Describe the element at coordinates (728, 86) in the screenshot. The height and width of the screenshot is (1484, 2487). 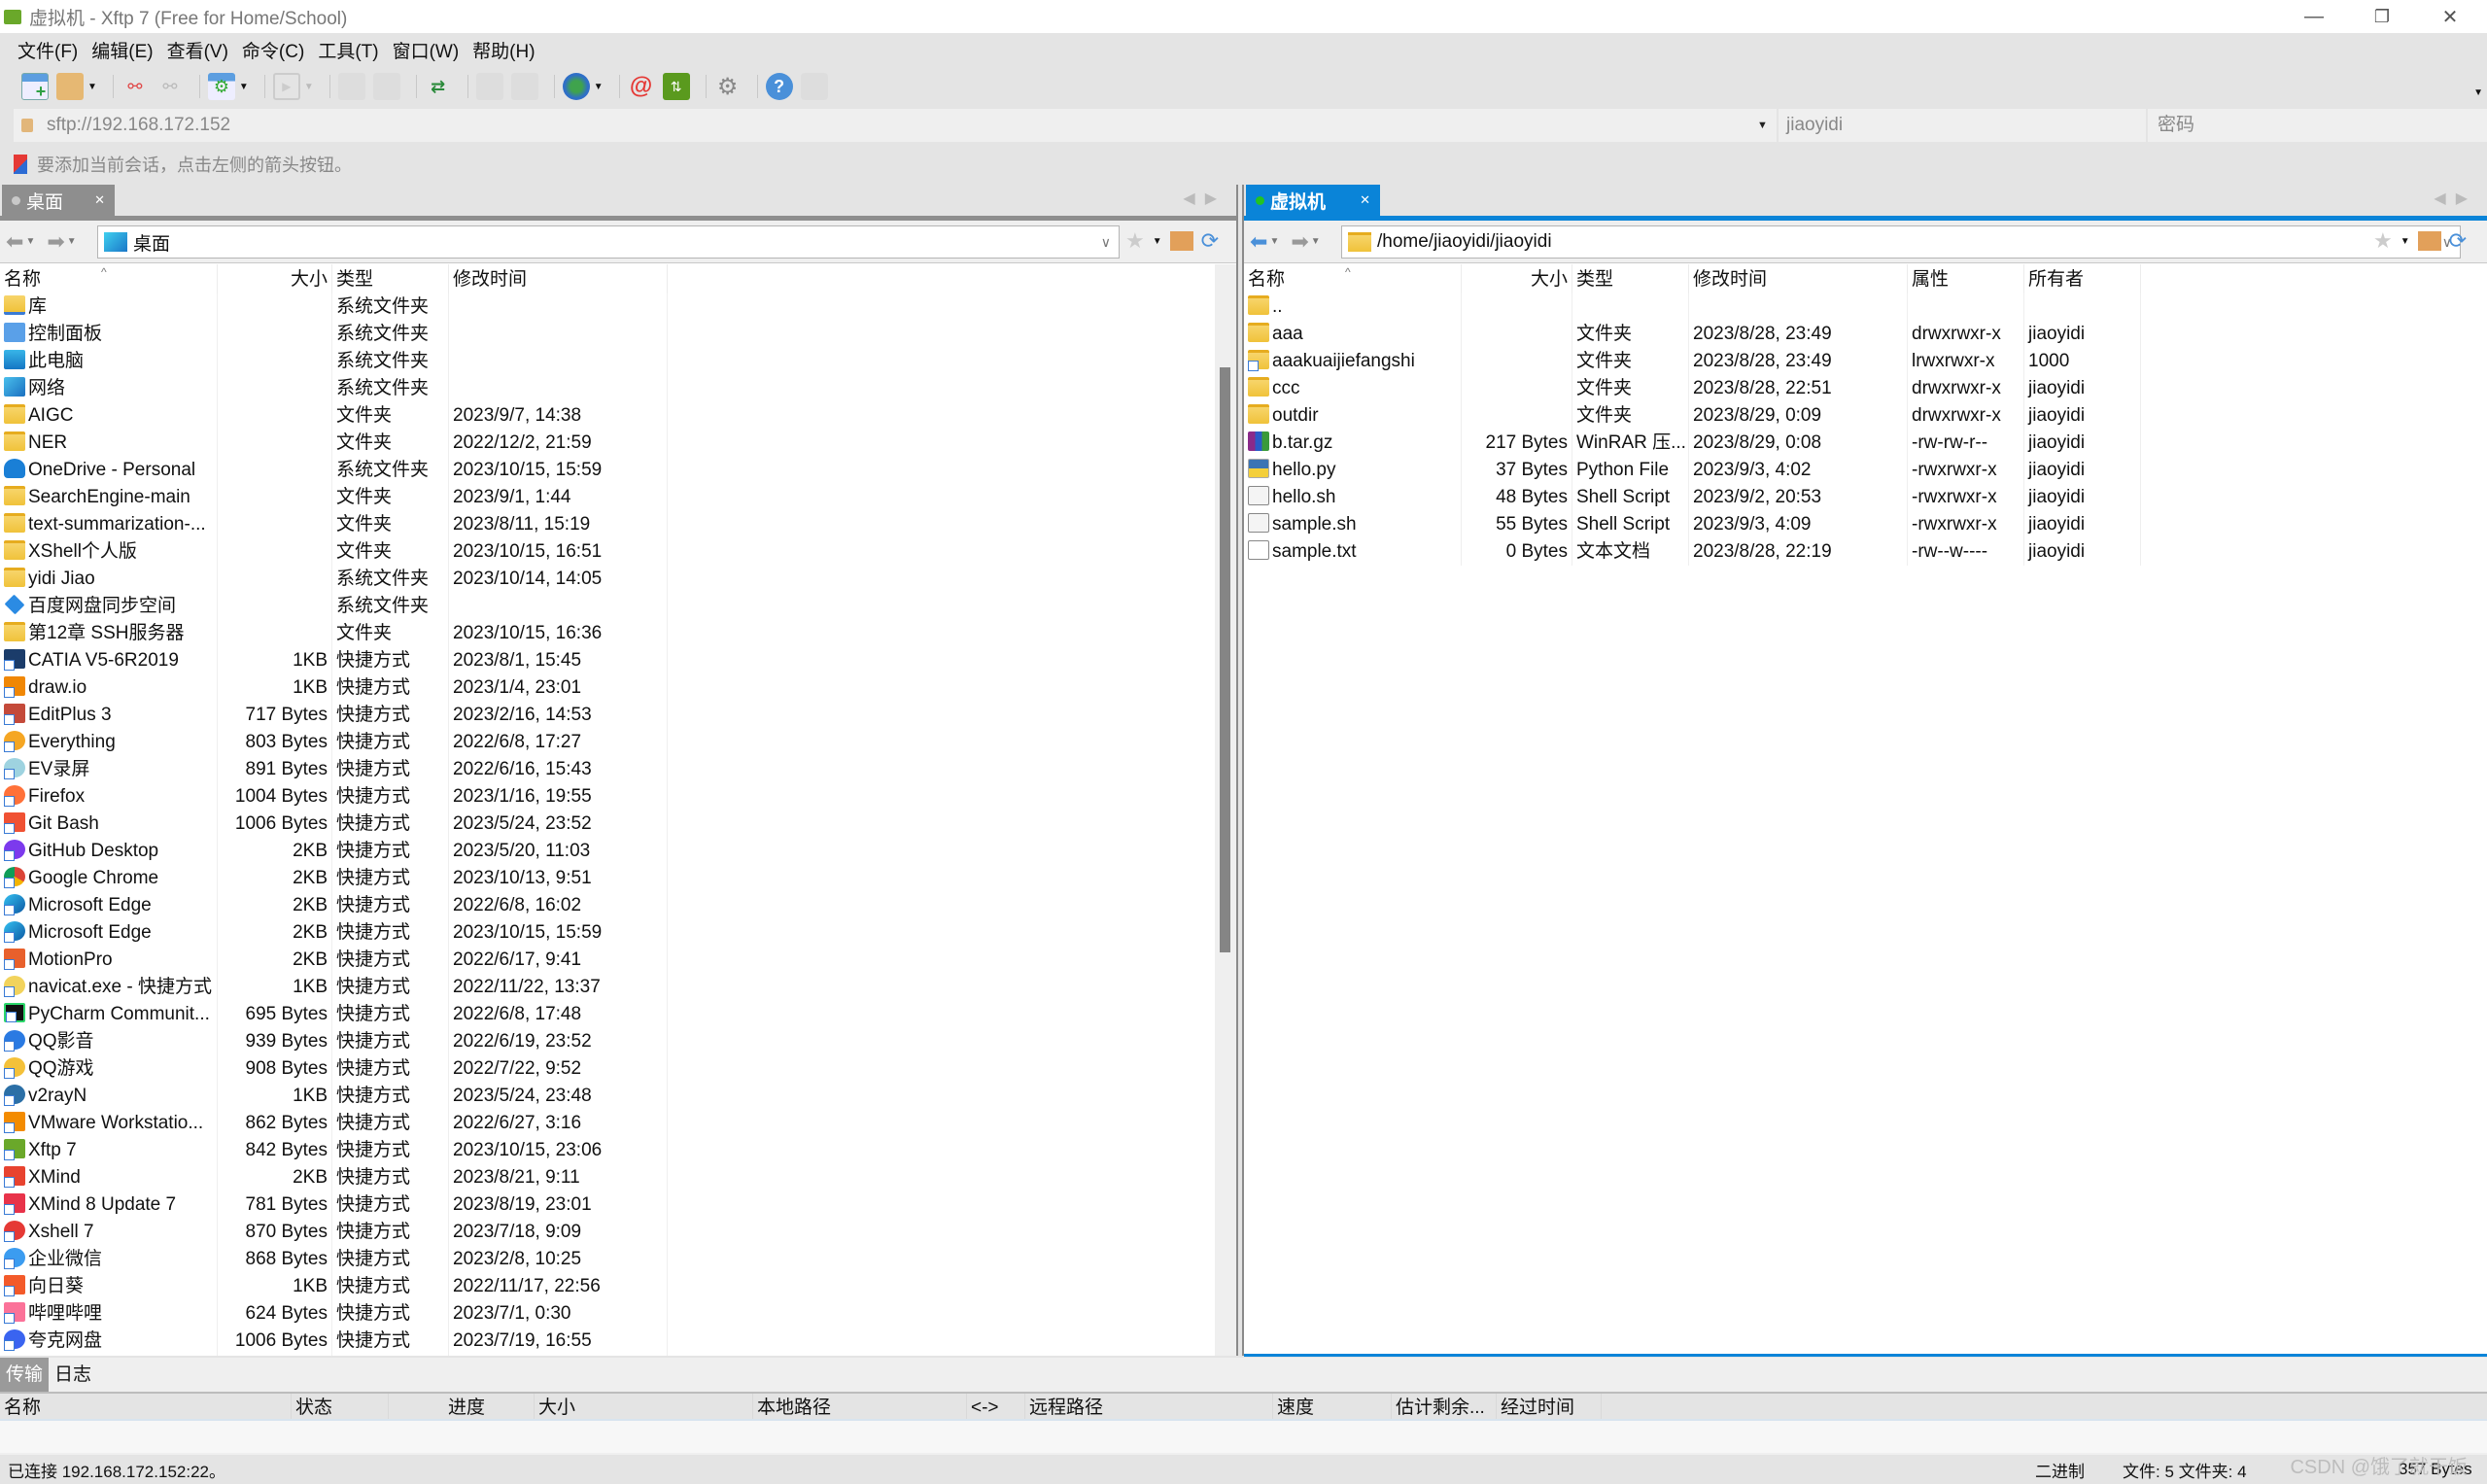
I see `settings-icon: ⚙` at that location.